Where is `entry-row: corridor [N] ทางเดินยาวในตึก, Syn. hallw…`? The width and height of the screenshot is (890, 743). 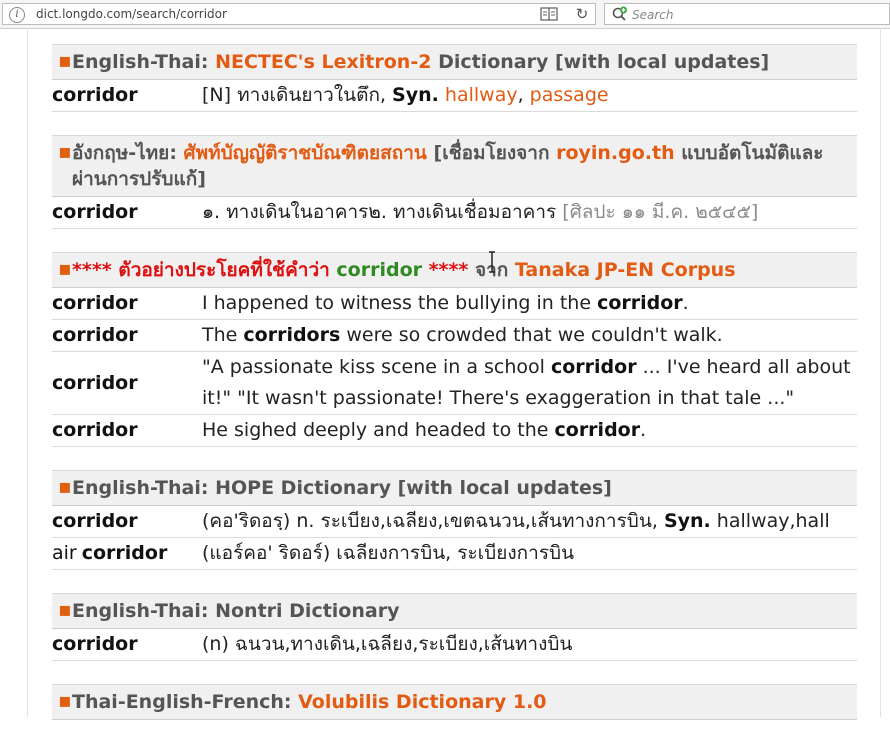 entry-row: corridor [N] ทางเดินยาวในตึก, Syn. hallw… is located at coordinates (454, 96).